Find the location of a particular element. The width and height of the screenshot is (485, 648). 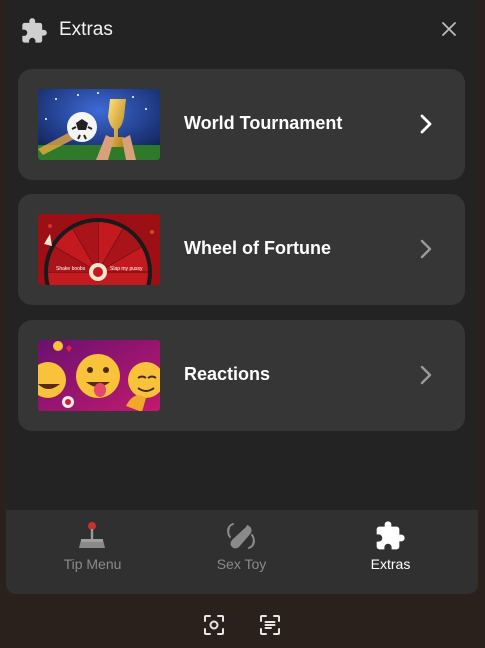

tab-tip-menu: Tip Menu is located at coordinates (92, 552).